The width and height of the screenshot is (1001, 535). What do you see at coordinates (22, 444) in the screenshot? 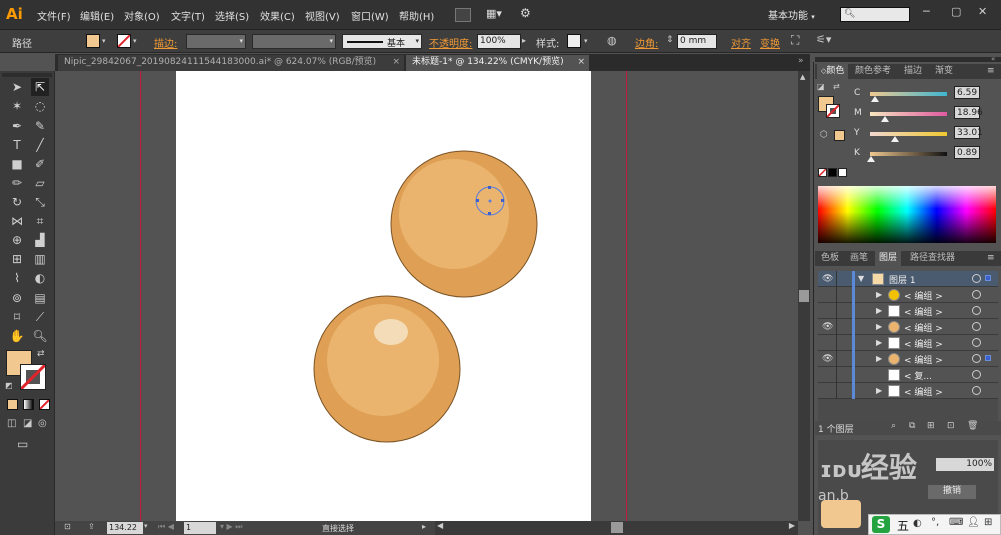
I see `screen-mode-icon: ▭` at bounding box center [22, 444].